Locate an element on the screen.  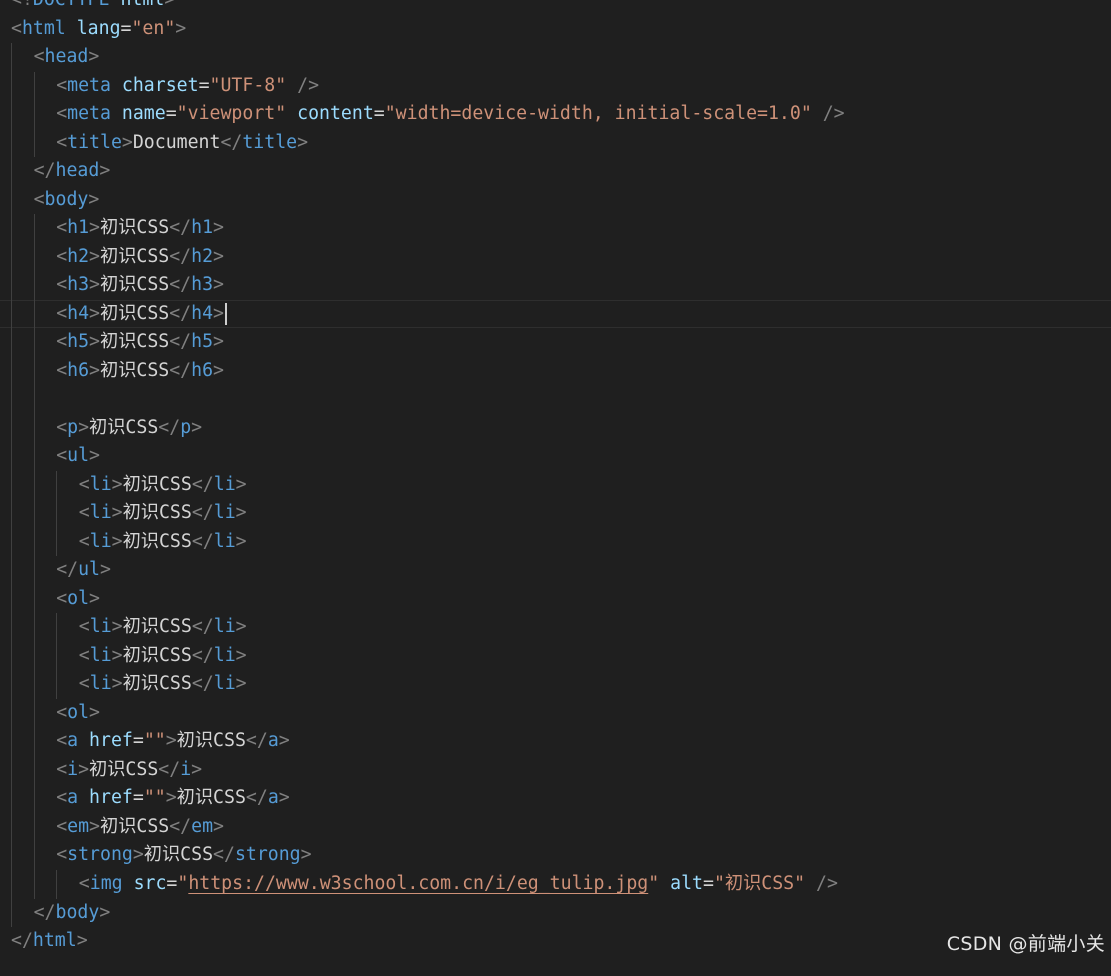
csdn-watermark: CSDN @前端小关 is located at coordinates (1025, 944).